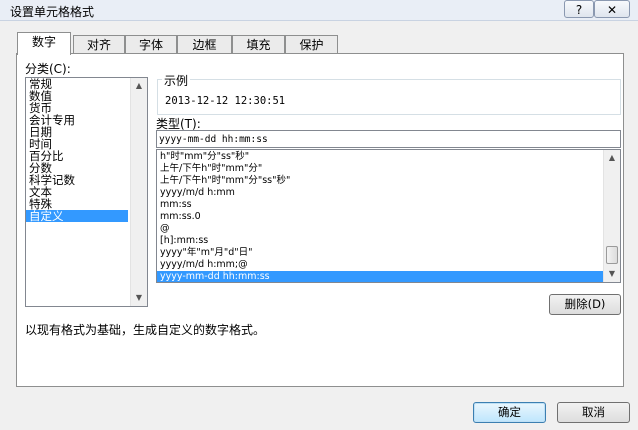 The image size is (638, 430). I want to click on scroll-thumb, so click(612, 255).